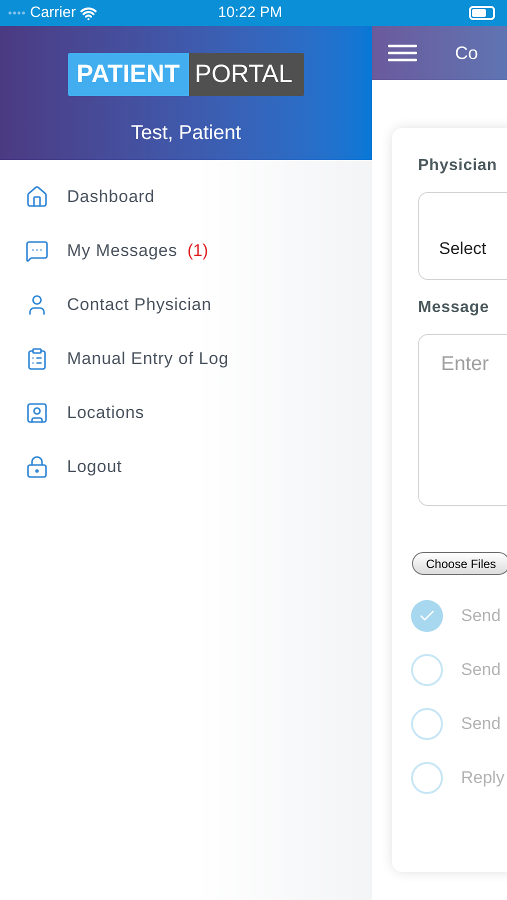  What do you see at coordinates (197, 251) in the screenshot?
I see `unread-count: (1)` at bounding box center [197, 251].